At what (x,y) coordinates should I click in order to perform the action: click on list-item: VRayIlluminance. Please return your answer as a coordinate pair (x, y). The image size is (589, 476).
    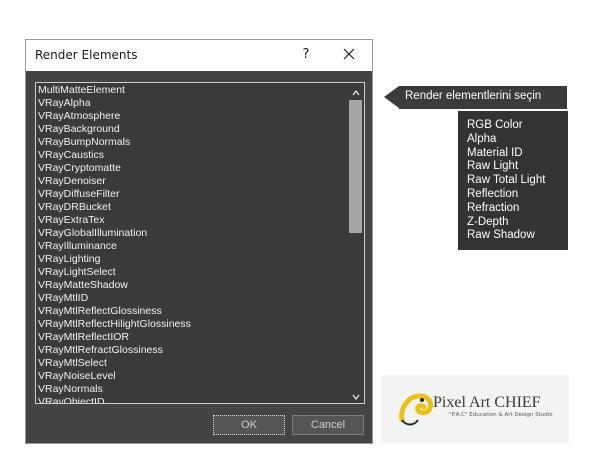
    Looking at the image, I should click on (191, 246).